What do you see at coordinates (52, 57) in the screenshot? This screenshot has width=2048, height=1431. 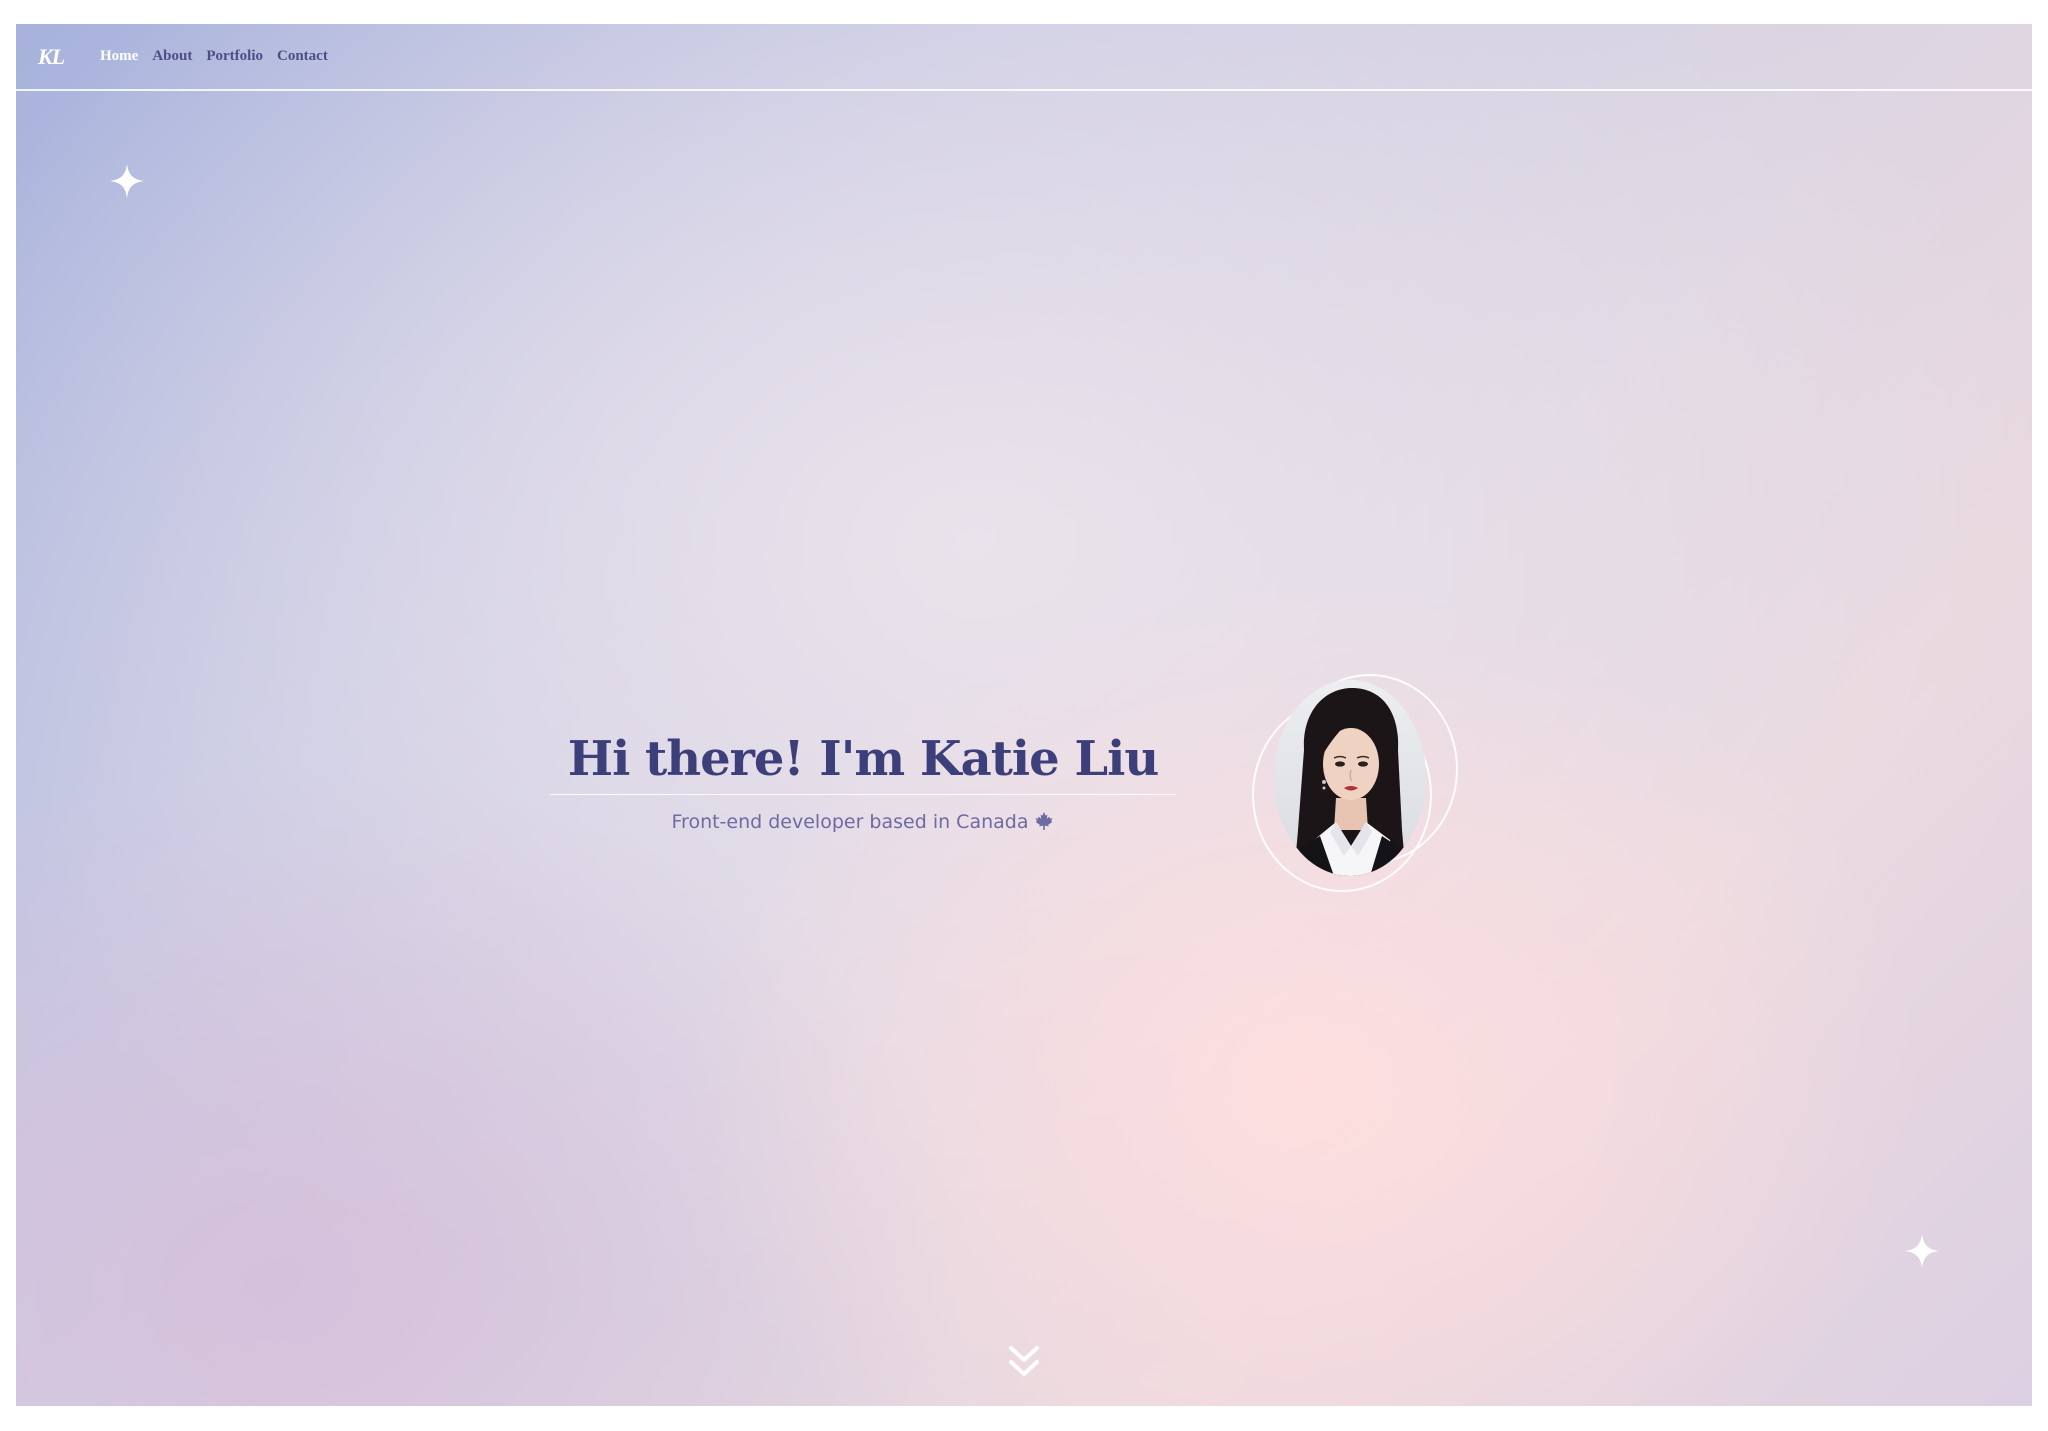 I see `logo: KL` at bounding box center [52, 57].